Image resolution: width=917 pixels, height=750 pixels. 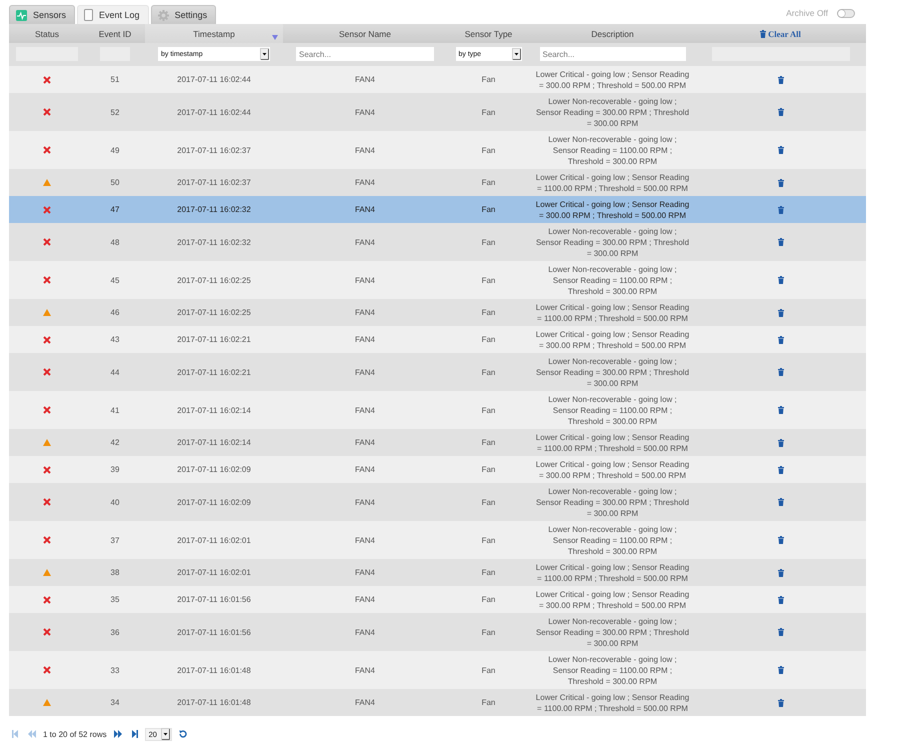 What do you see at coordinates (115, 112) in the screenshot?
I see `event-id: 52` at bounding box center [115, 112].